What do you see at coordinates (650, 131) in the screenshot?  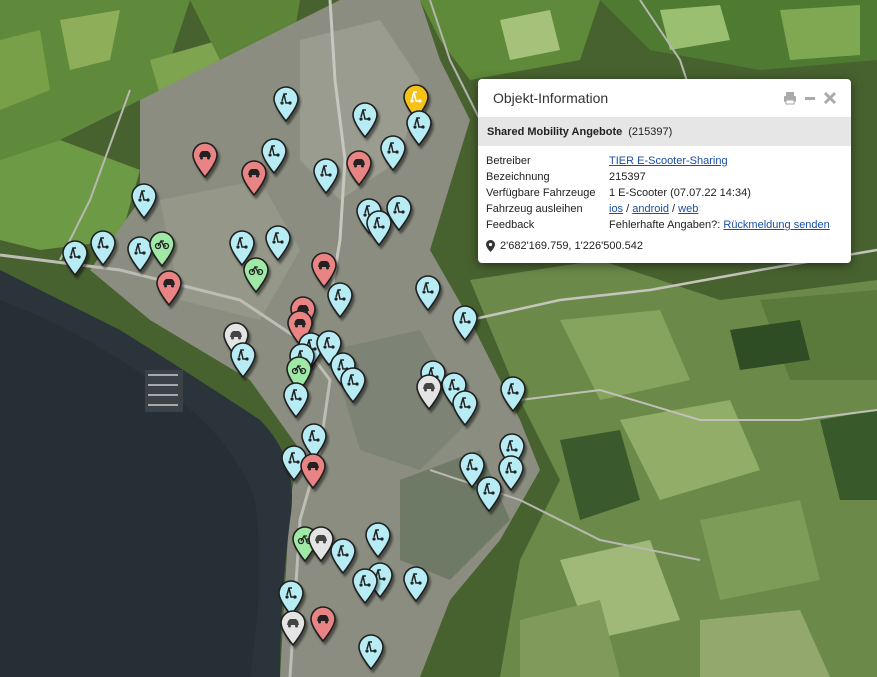 I see `object-id: (215397)` at bounding box center [650, 131].